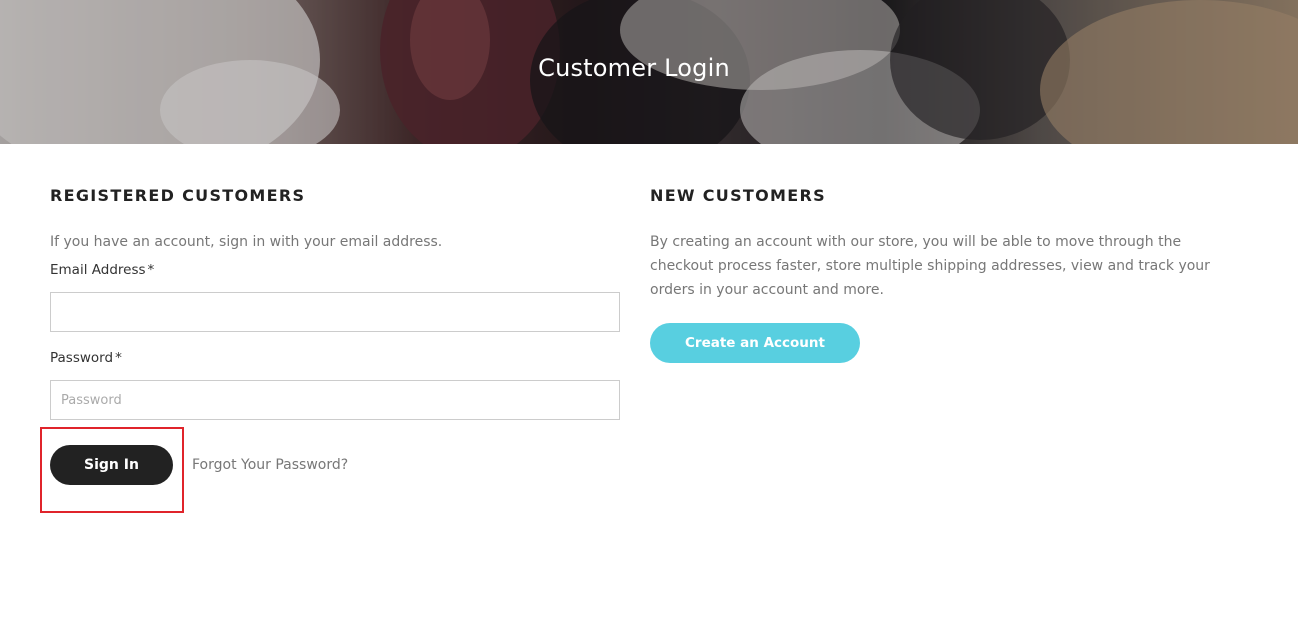 The height and width of the screenshot is (628, 1298). What do you see at coordinates (335, 358) in the screenshot?
I see `password-label: Password *` at bounding box center [335, 358].